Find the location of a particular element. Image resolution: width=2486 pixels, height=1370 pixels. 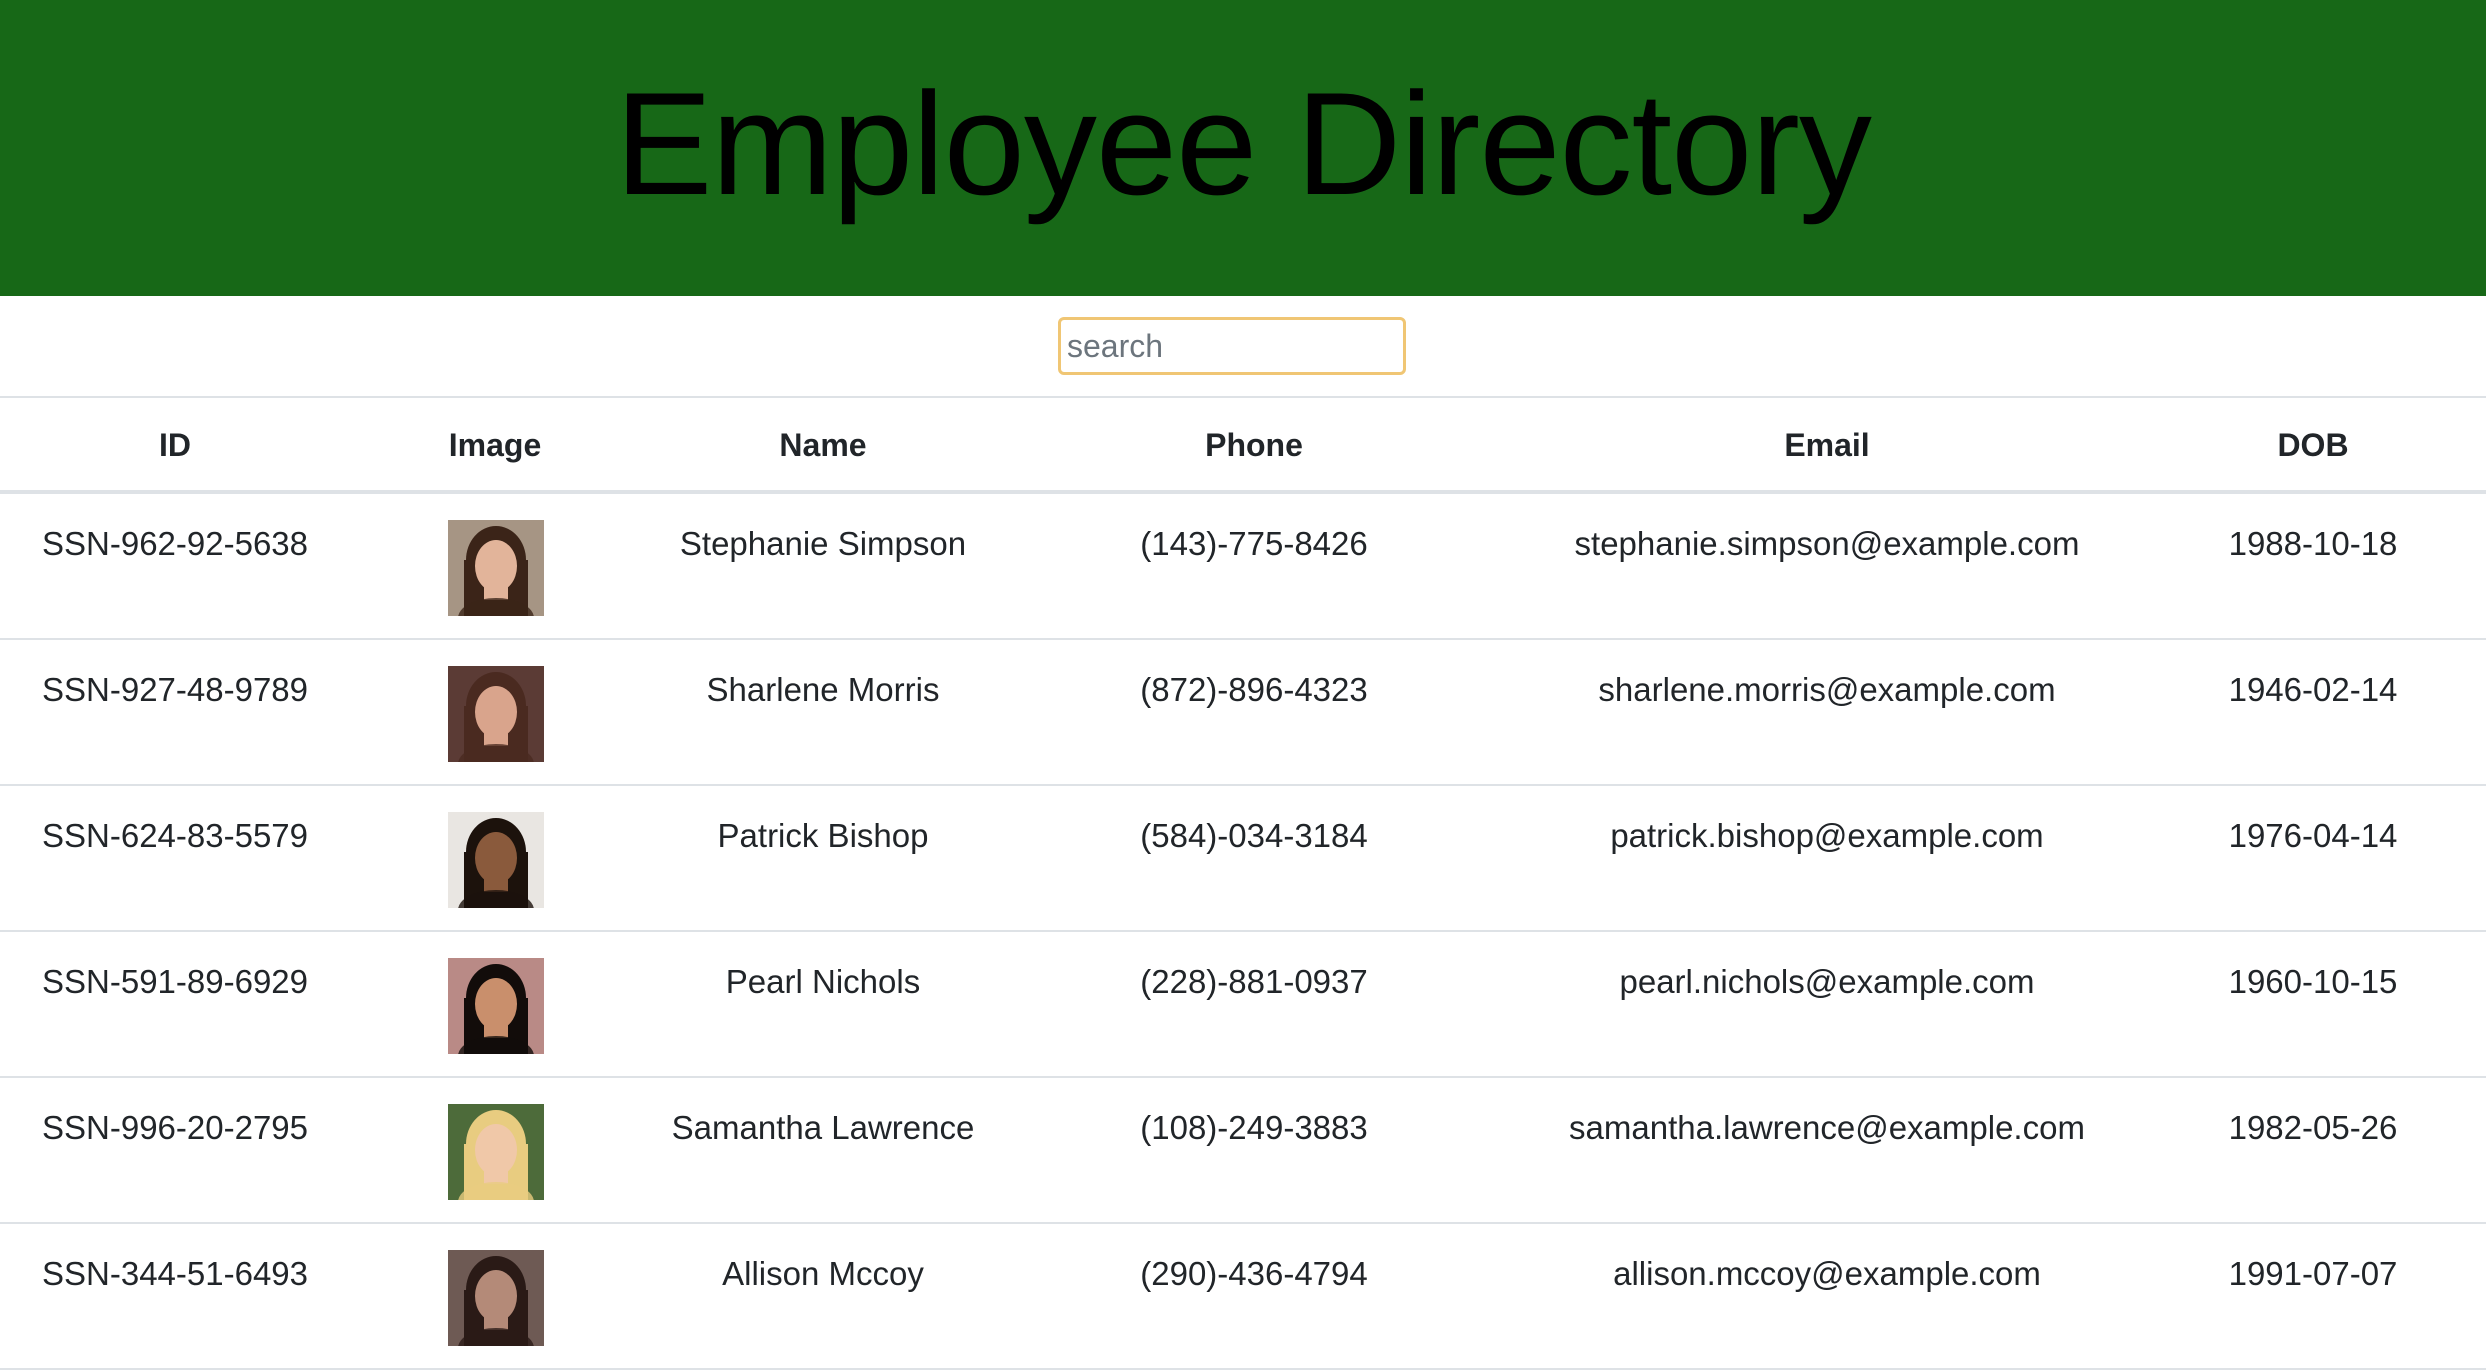

employee-email: pearl.nichols@example.com is located at coordinates (1827, 981).